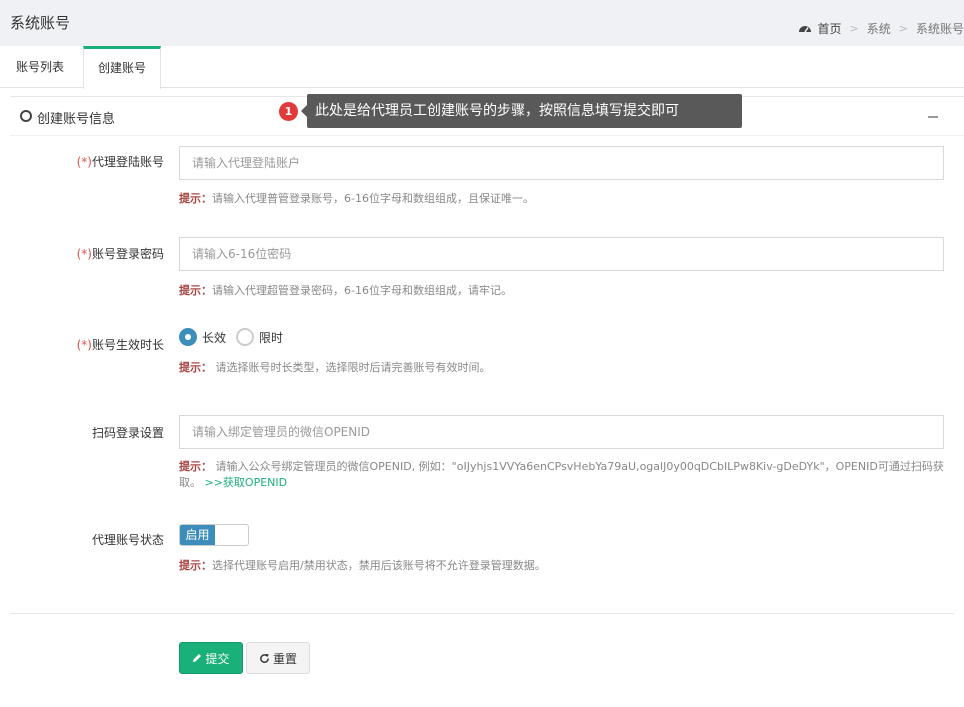 This screenshot has height=707, width=964. I want to click on radio-checked-icon, so click(188, 337).